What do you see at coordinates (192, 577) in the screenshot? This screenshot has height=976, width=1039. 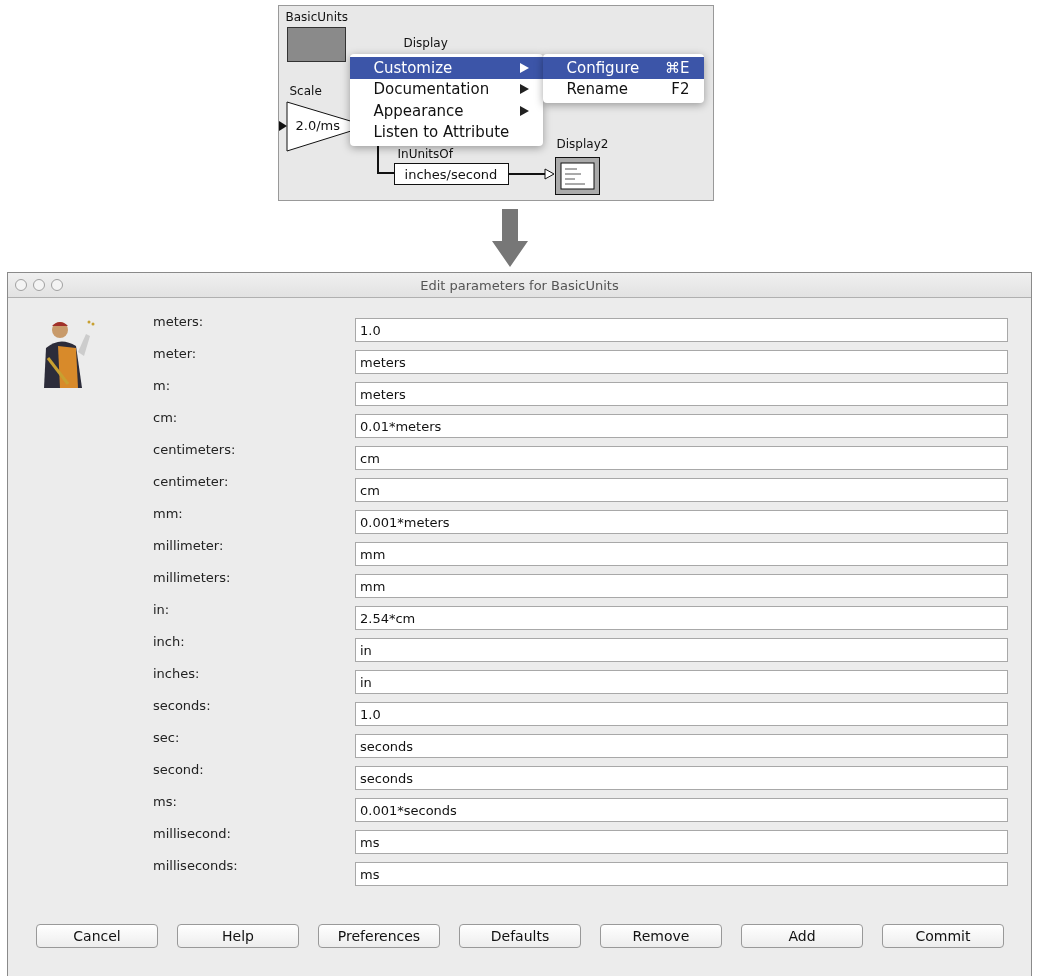 I see `parameter-label: millimeters:` at bounding box center [192, 577].